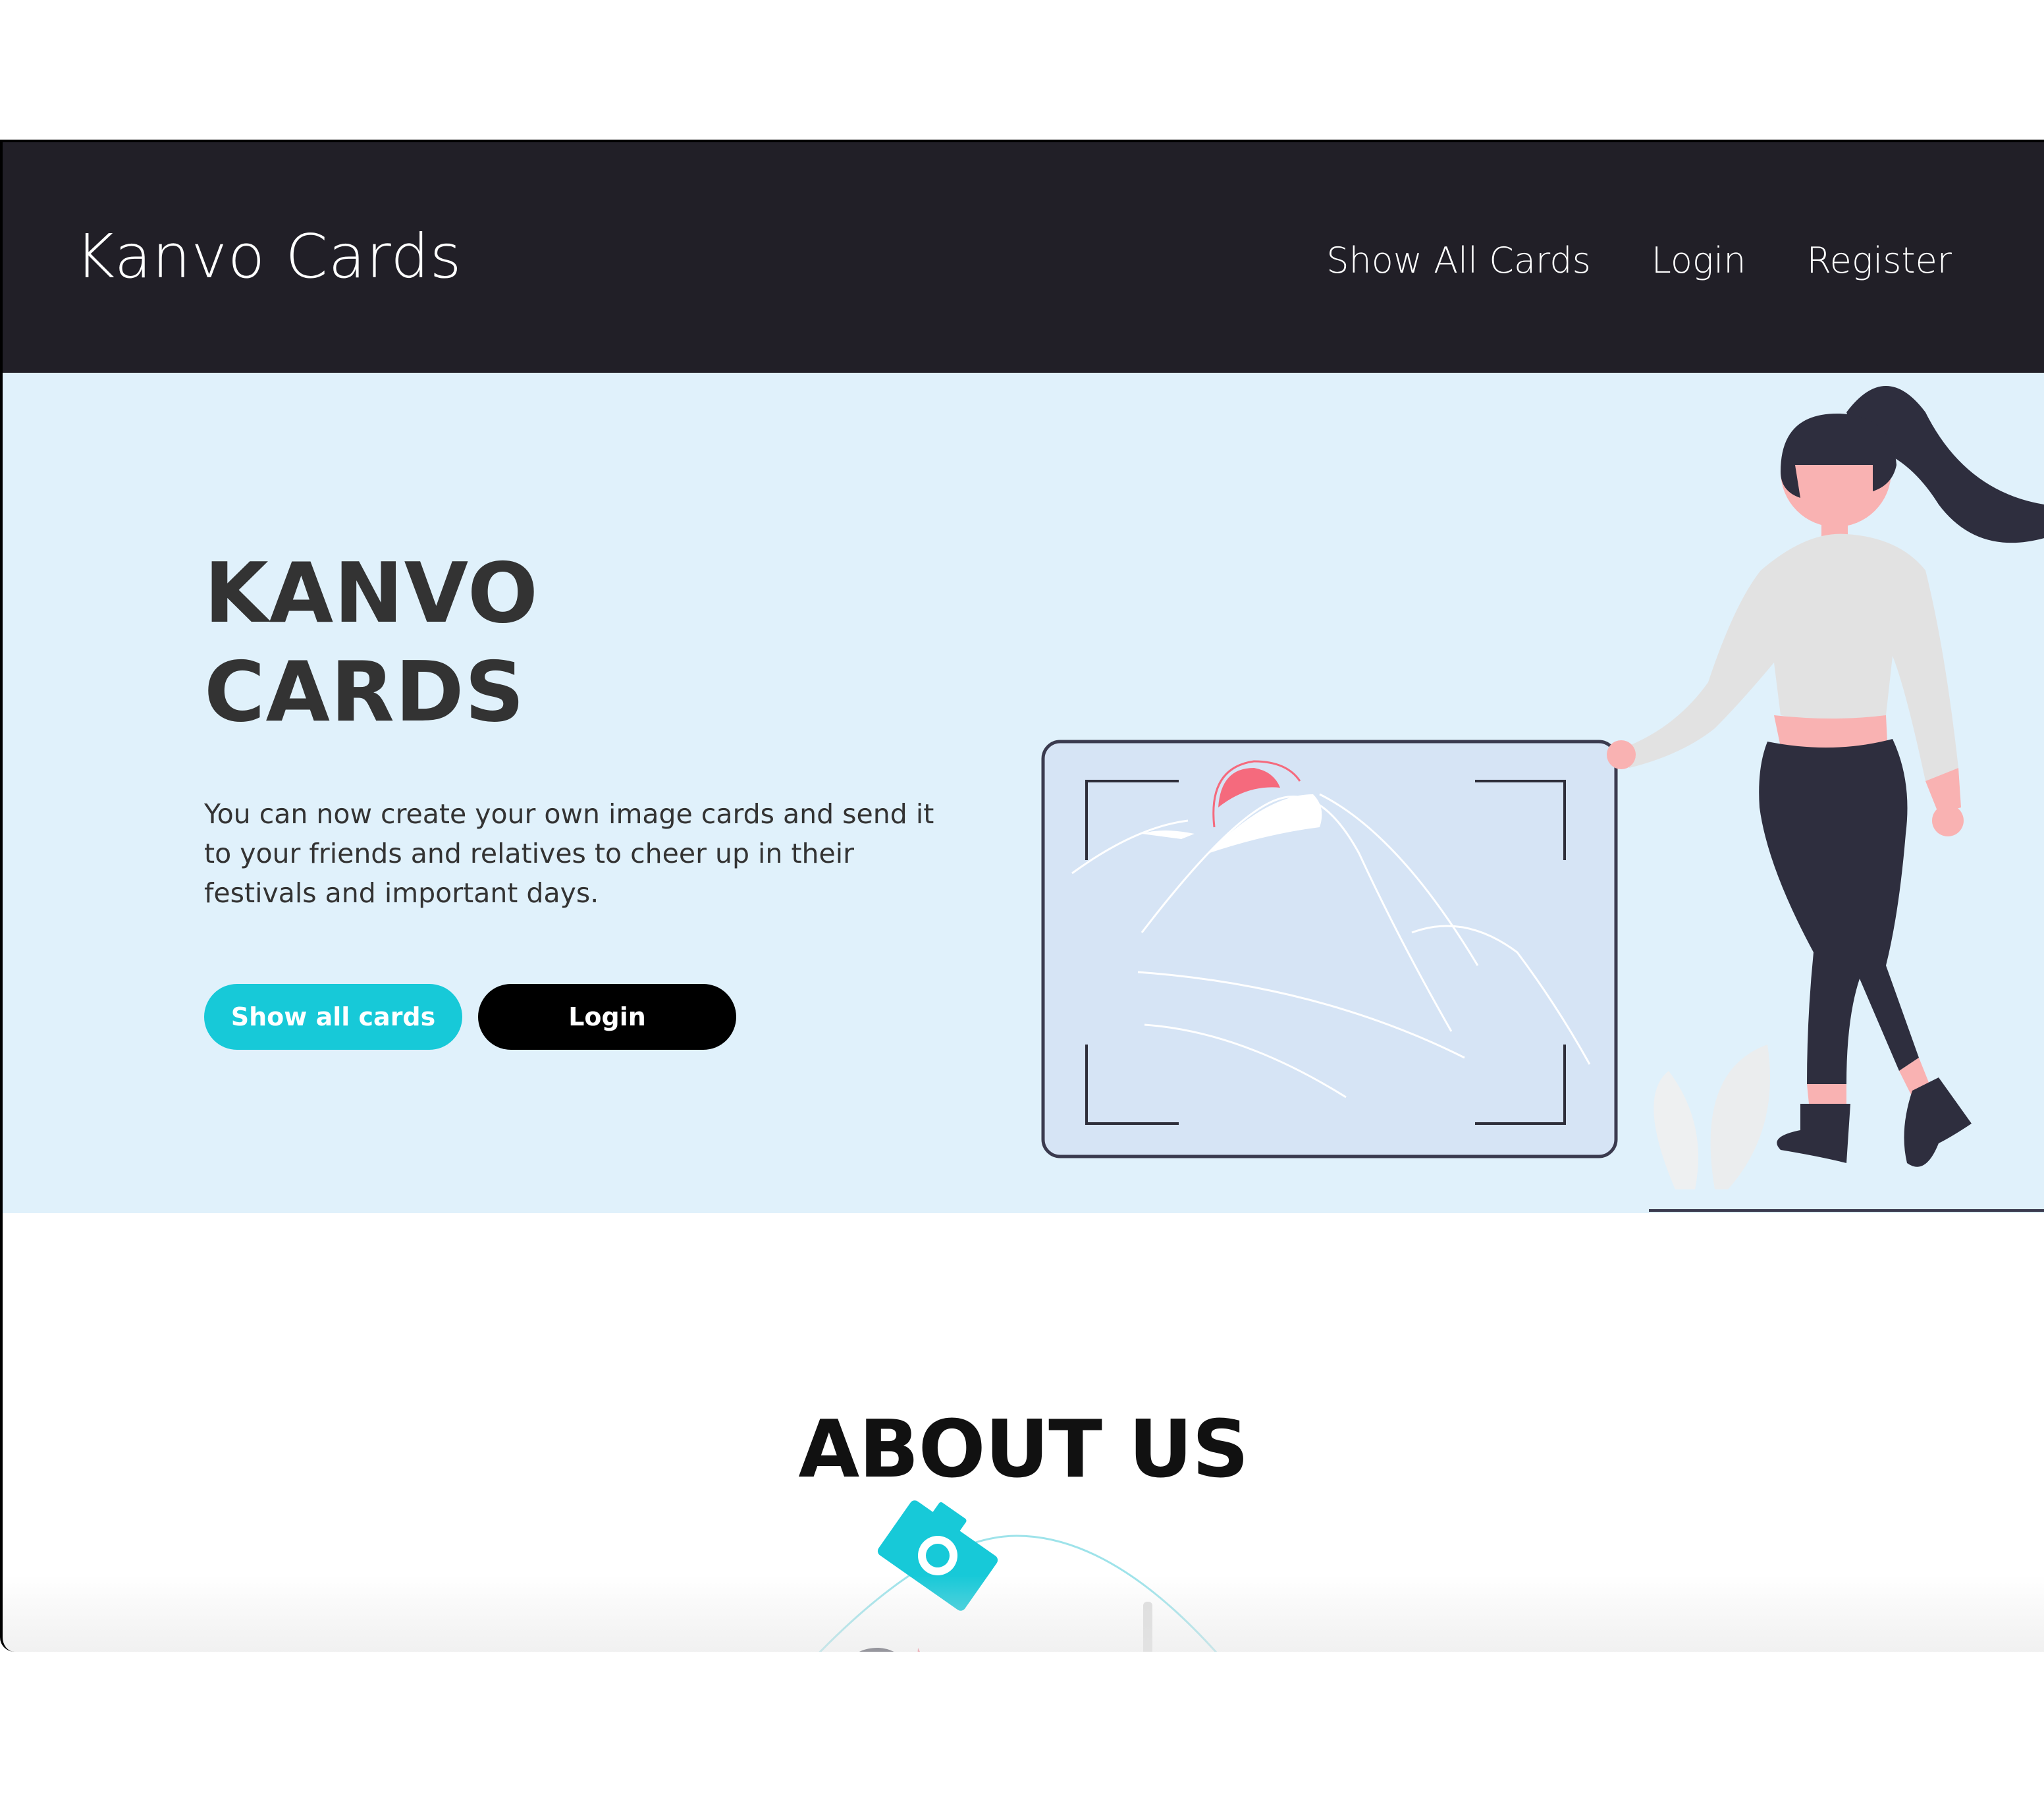 This screenshot has width=2044, height=1794. Describe the element at coordinates (607, 1017) in the screenshot. I see `login-button: Login` at that location.